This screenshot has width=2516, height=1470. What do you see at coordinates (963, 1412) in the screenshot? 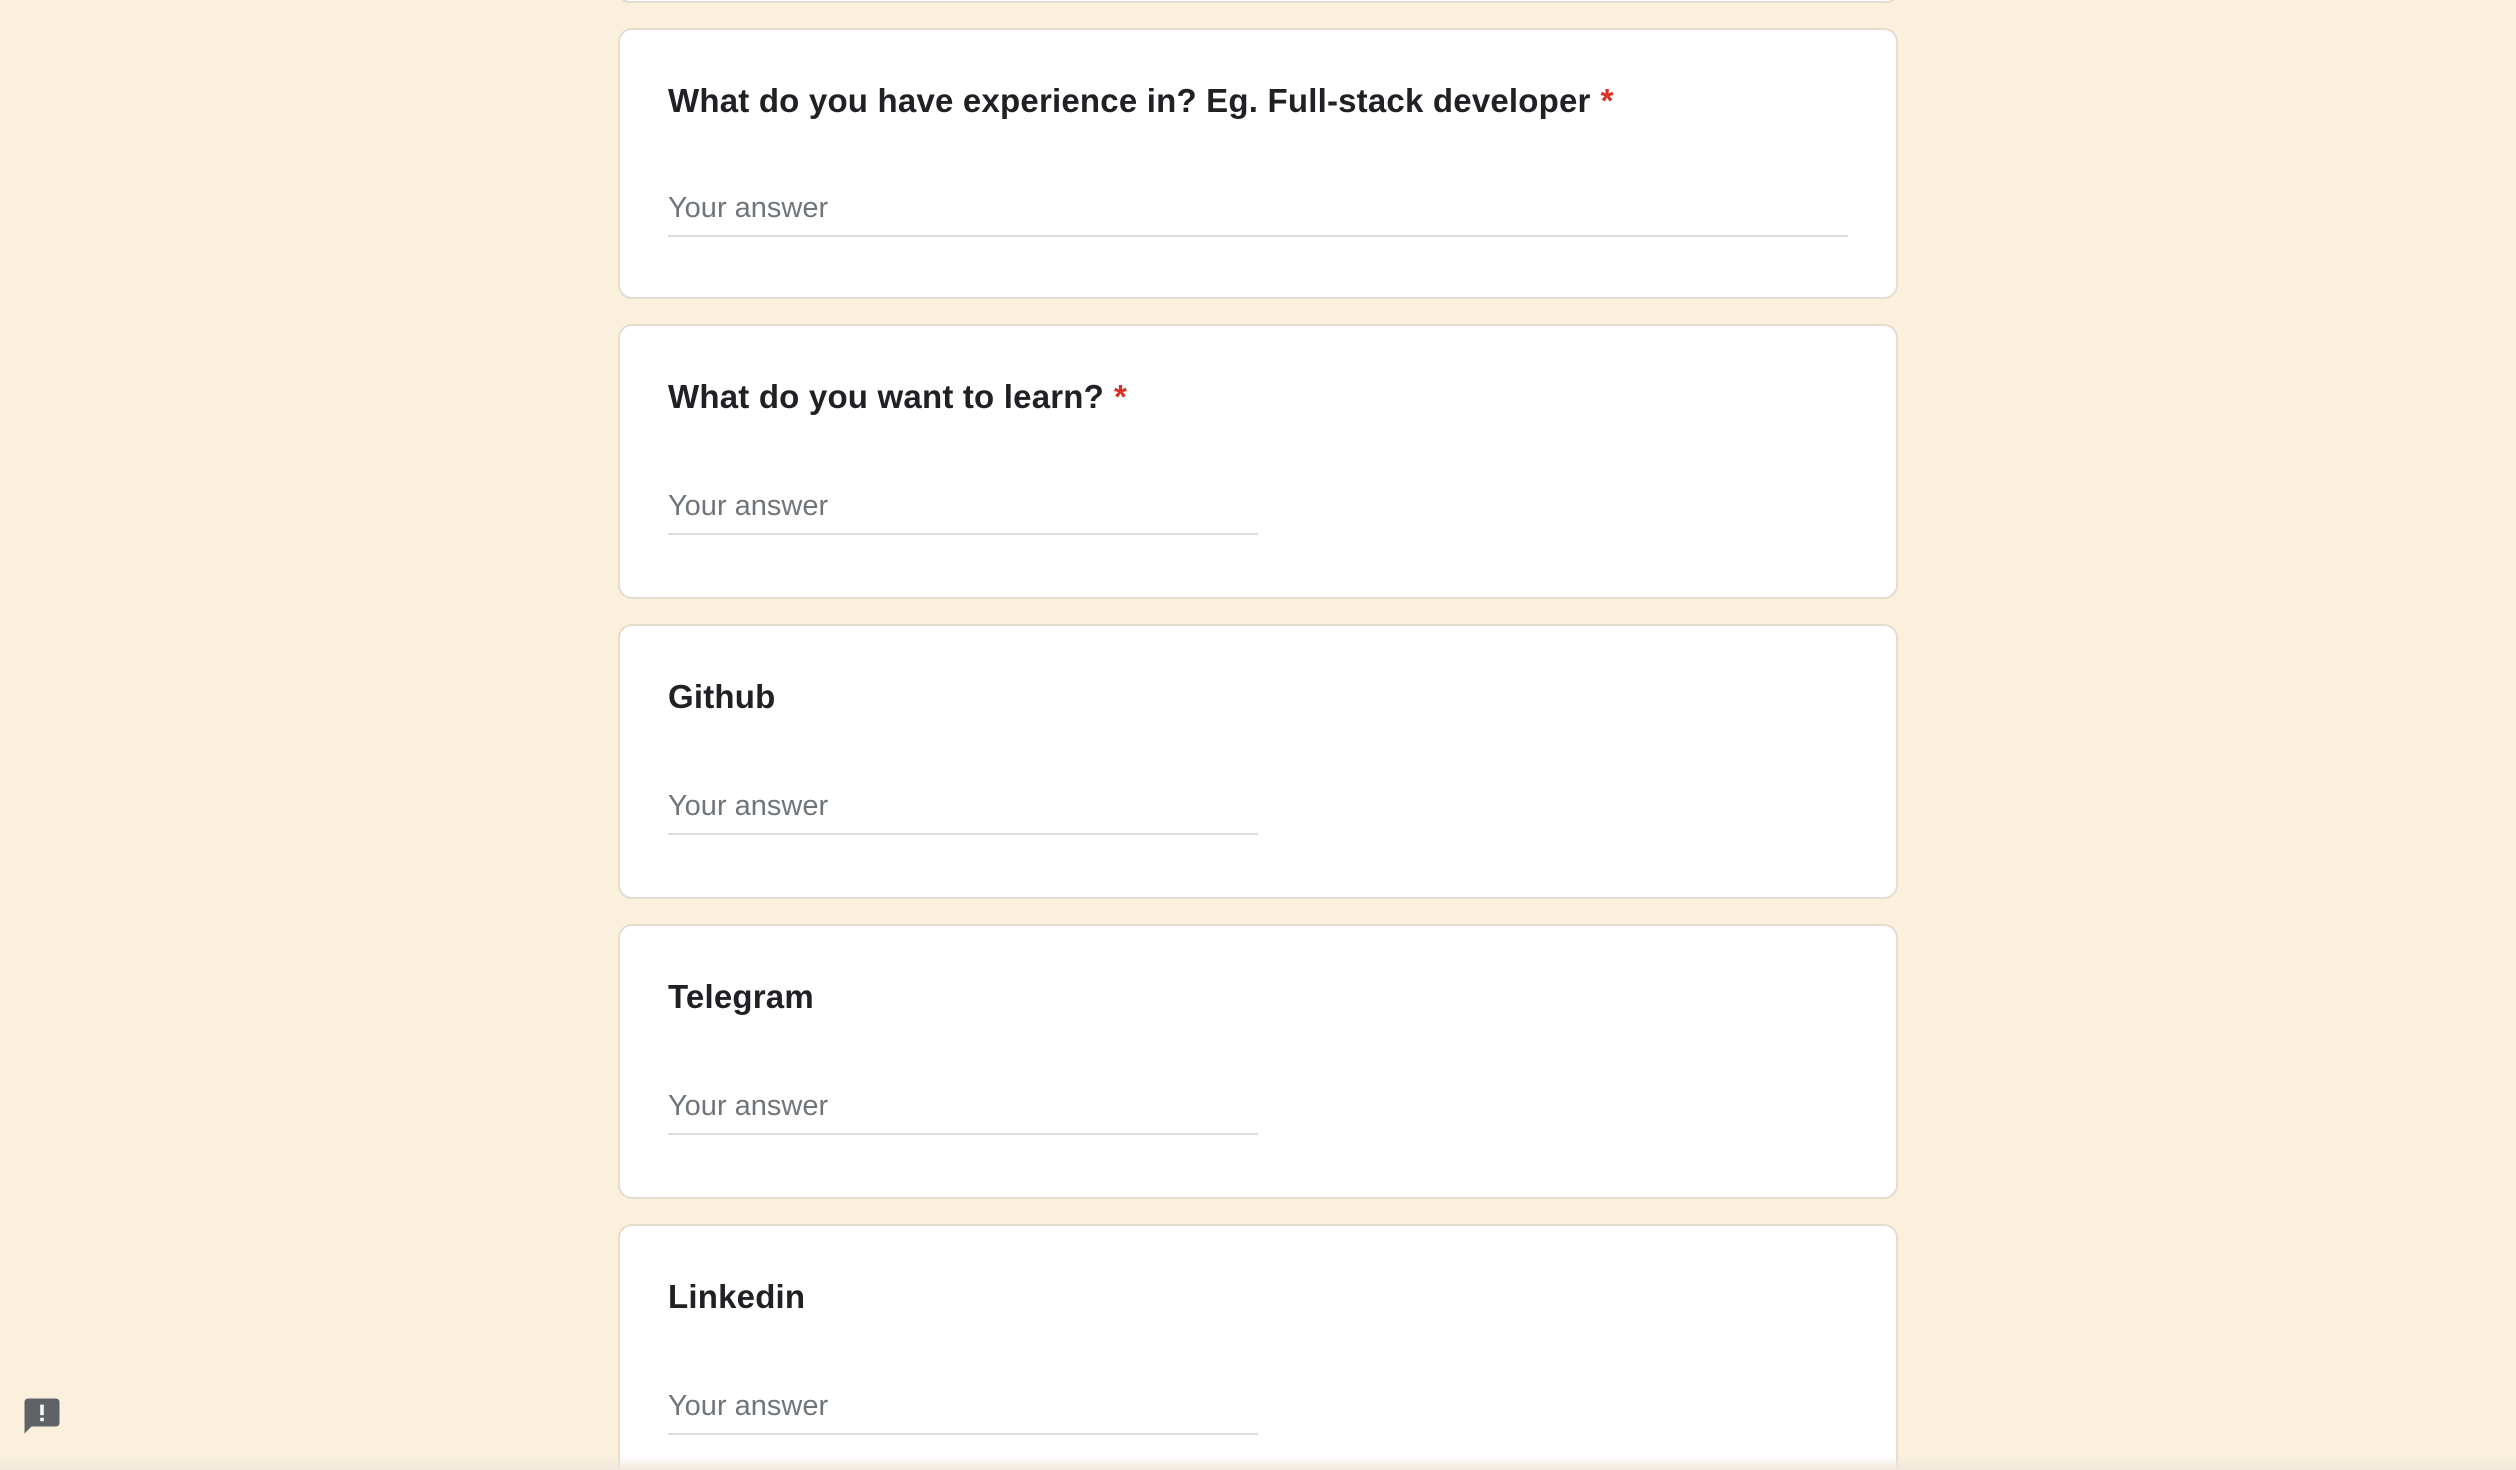
I see `linkedin-answer-input` at bounding box center [963, 1412].